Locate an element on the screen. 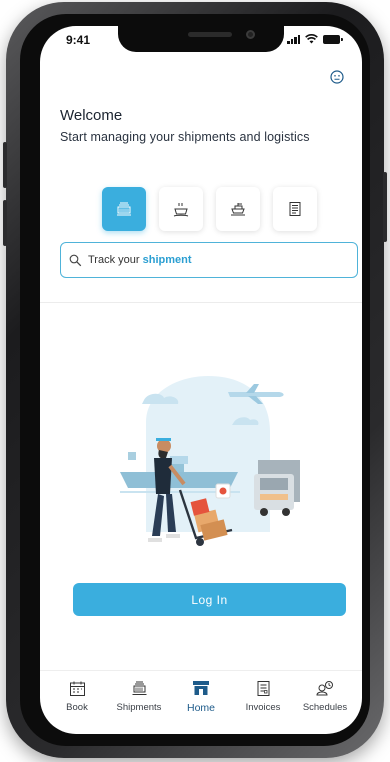 The image size is (390, 762). bottom-tab-bar: Book Shipments Home Invoices Schedules is located at coordinates (201, 702).